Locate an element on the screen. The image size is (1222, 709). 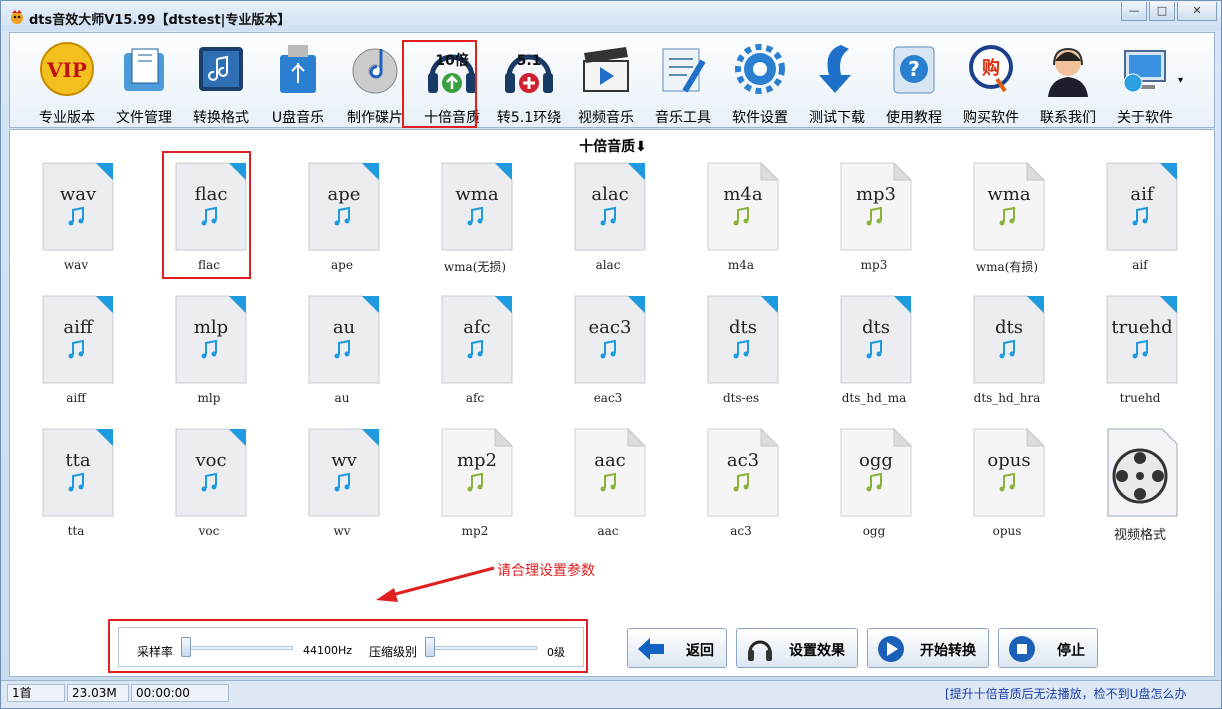
format-caption: aiff is located at coordinates (76, 398).